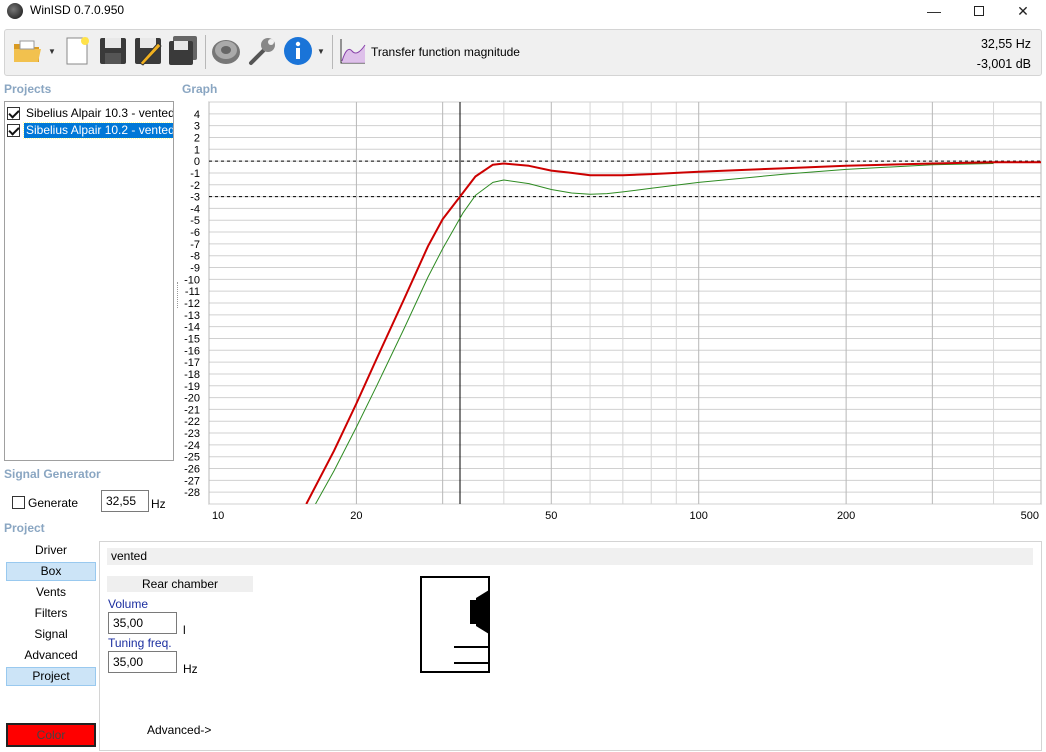  I want to click on y-tick-label: -2, so click(195, 186).